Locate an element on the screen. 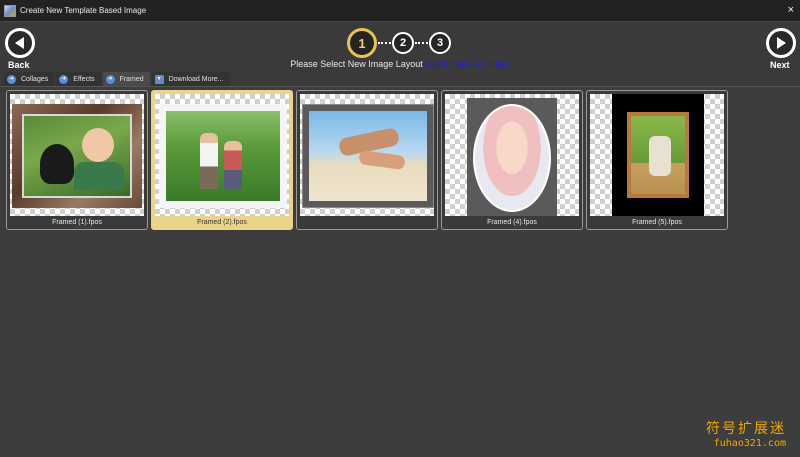 Image resolution: width=800 pixels, height=457 pixels. tab-framed: ➜ Framed is located at coordinates (126, 79).